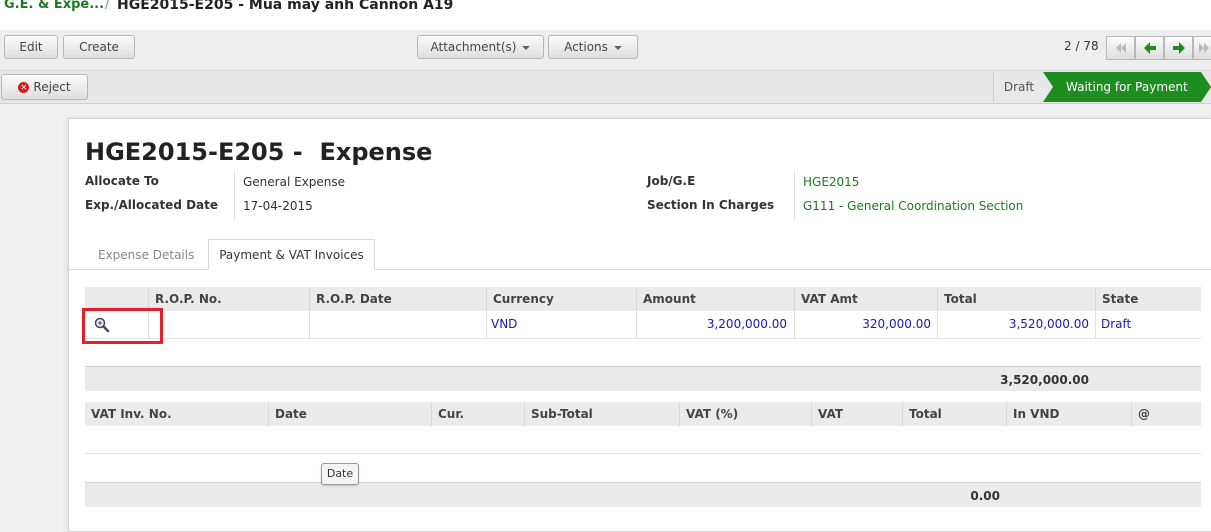  Describe the element at coordinates (24, 87) in the screenshot. I see `close-circle-icon: ✕` at that location.